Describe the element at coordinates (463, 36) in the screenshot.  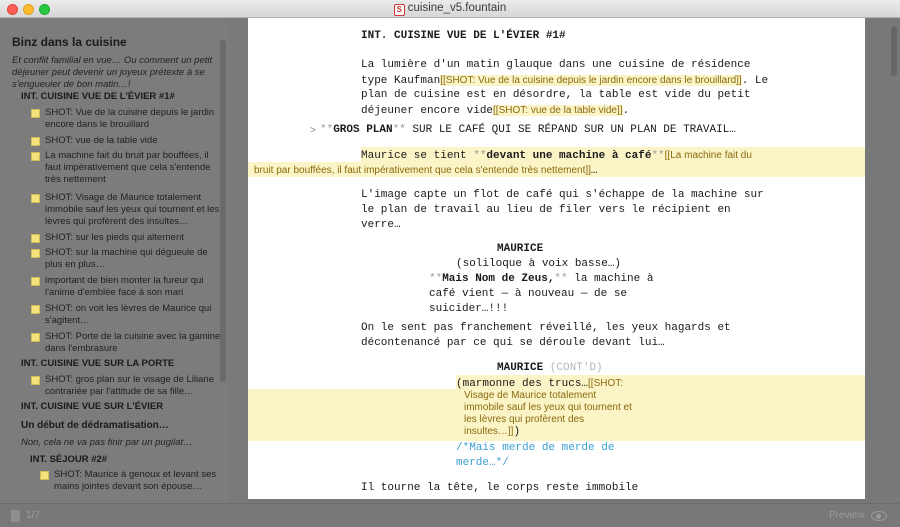
I see `scene-heading: INT. CUISINE VUE DE L'ÉVIER #1#` at that location.